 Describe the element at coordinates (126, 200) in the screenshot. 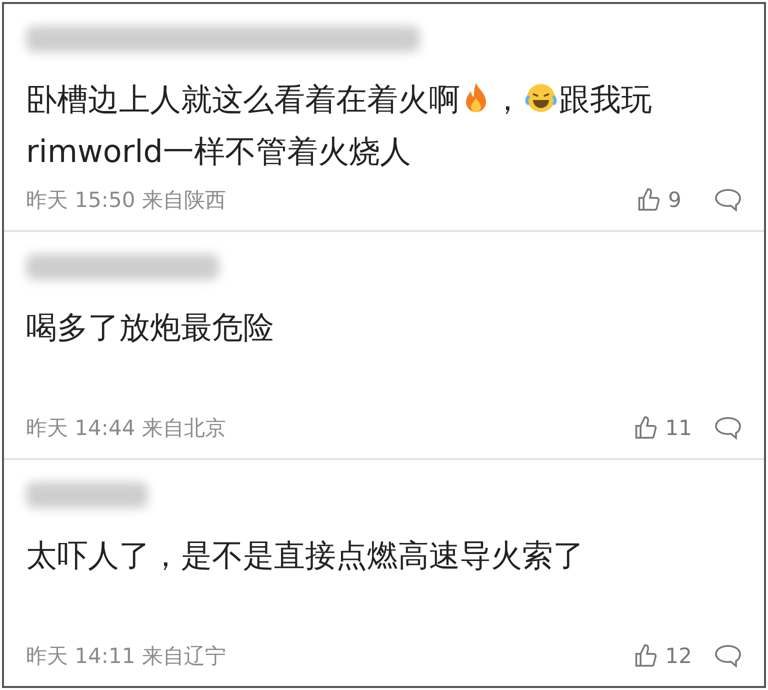

I see `comment-meta: 昨天 15:50 来自陕西` at that location.